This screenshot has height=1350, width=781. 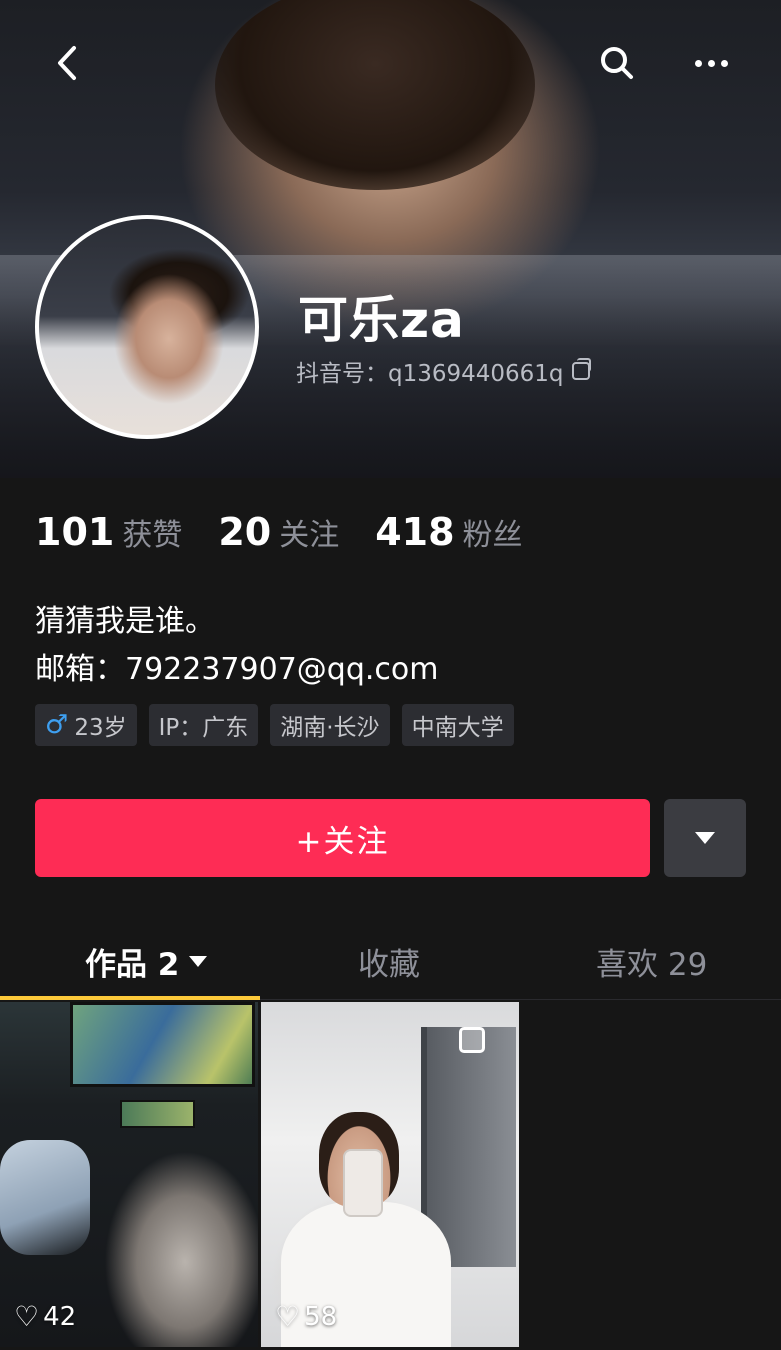 What do you see at coordinates (581, 369) in the screenshot?
I see `copy-icon` at bounding box center [581, 369].